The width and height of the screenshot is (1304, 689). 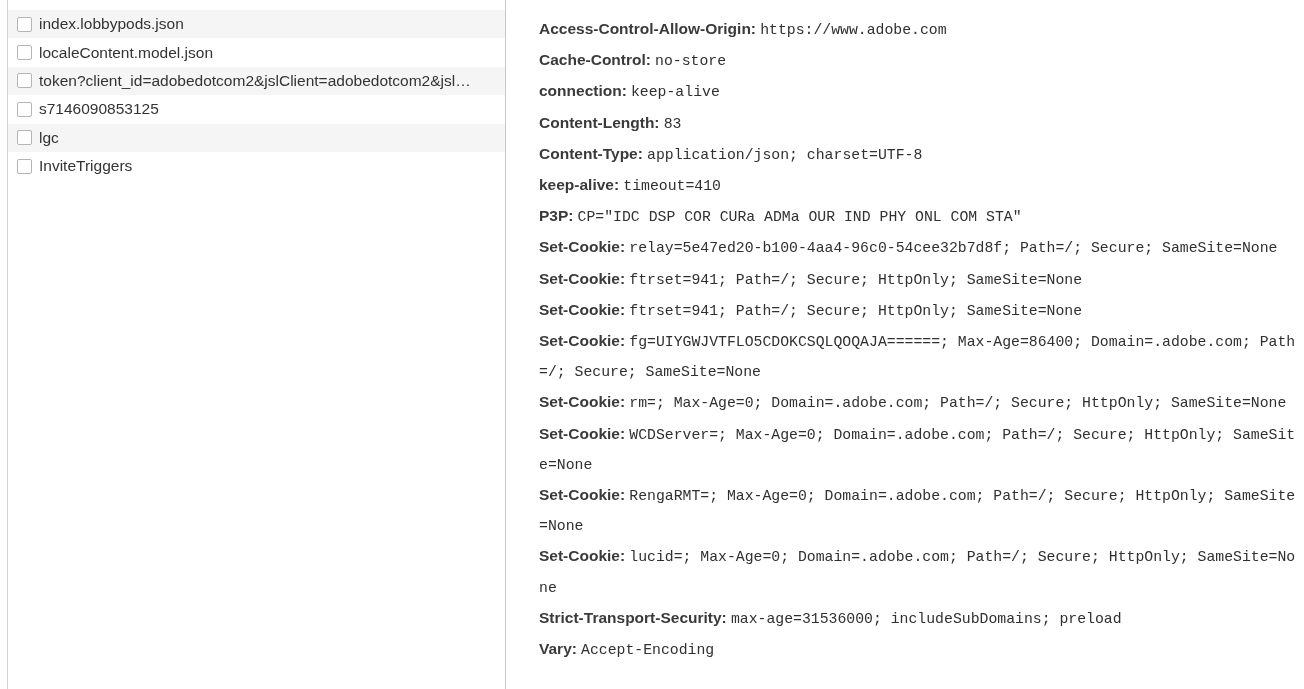 What do you see at coordinates (909, 248) in the screenshot?
I see `header-line: Set-Cookie: relay=5e47ed20-b100-4aa4-96c0-54cee32b7d8f; Path=/; Secure; SameSite=None` at bounding box center [909, 248].